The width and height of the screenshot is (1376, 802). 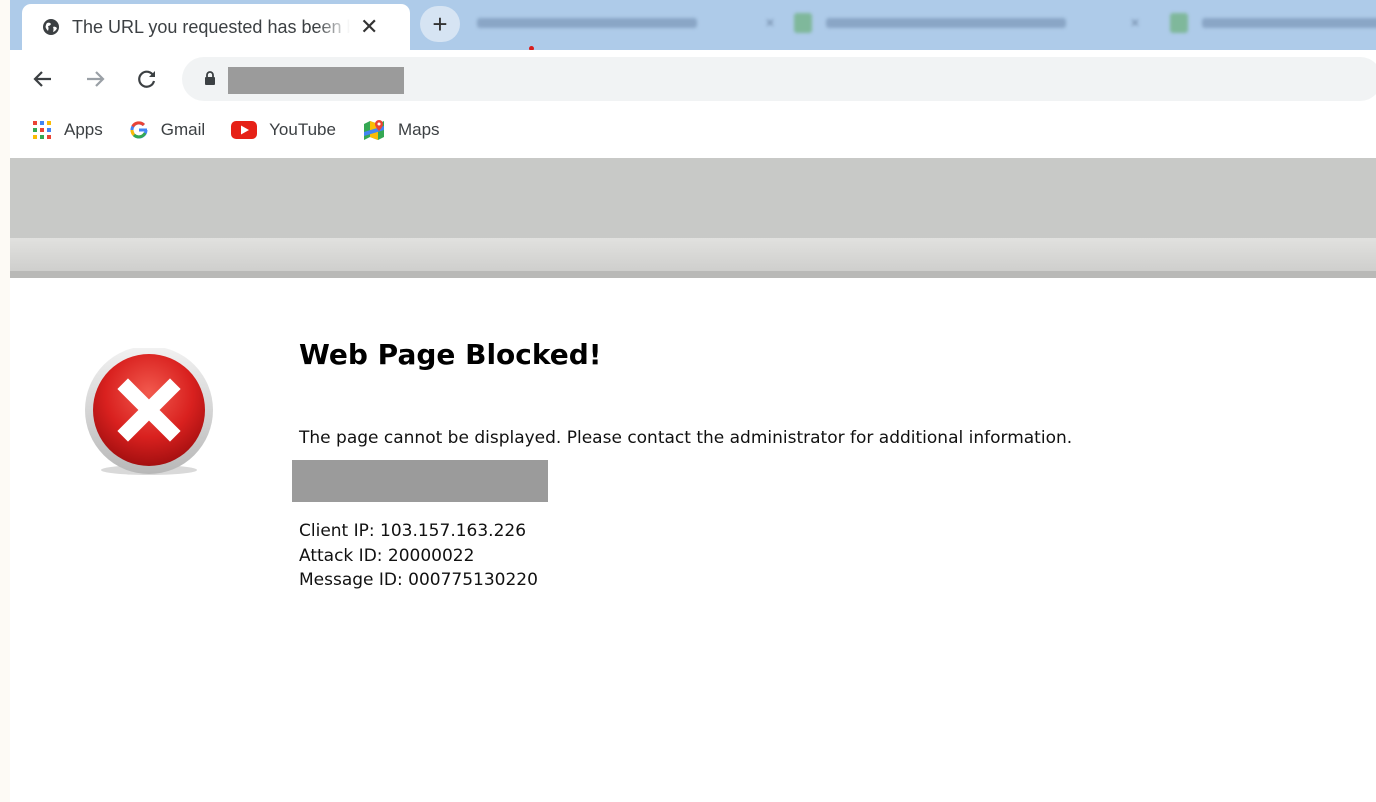 I want to click on tab-active: The URL you requested has been blocked ✕, so click(x=216, y=27).